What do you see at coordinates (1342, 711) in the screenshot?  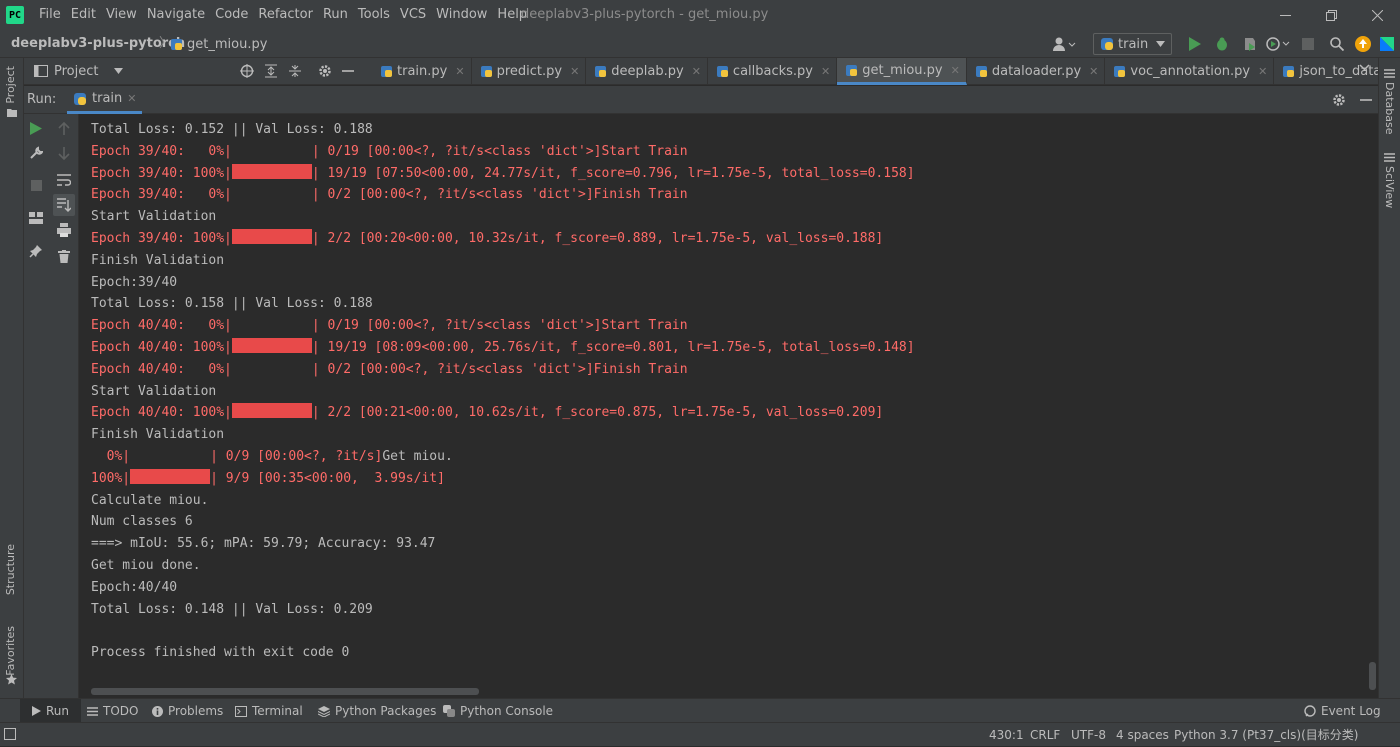 I see `event-log-button: Event Log` at bounding box center [1342, 711].